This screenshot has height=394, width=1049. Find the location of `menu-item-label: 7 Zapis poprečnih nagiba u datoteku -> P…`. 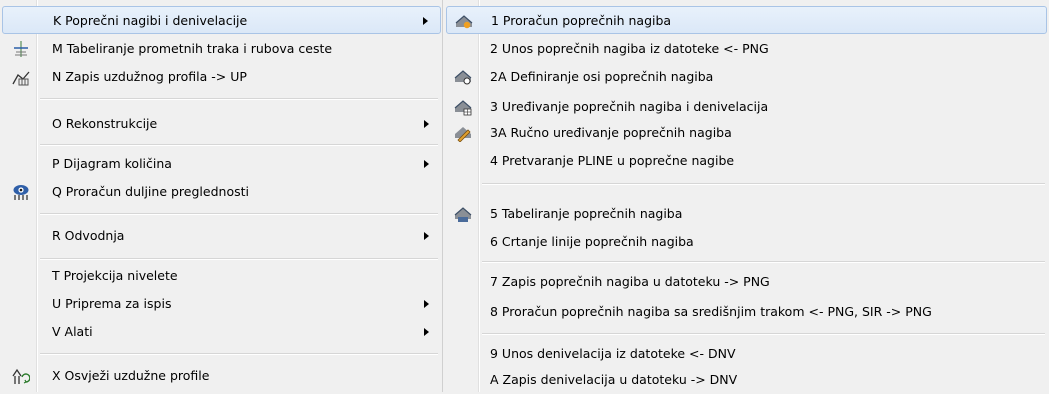

menu-item-label: 7 Zapis poprečnih nagiba u datoteku -> P… is located at coordinates (630, 281).